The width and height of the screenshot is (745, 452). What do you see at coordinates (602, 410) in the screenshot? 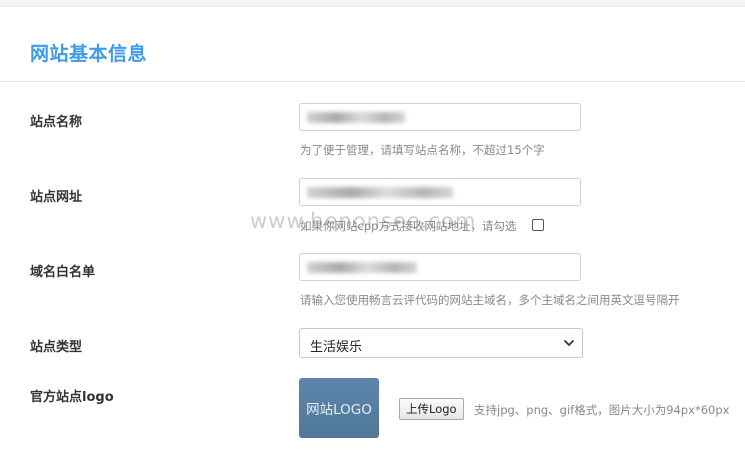
I see `upload-hint: 支持jpg、png、gif格式，图片大小为94px*60px` at bounding box center [602, 410].